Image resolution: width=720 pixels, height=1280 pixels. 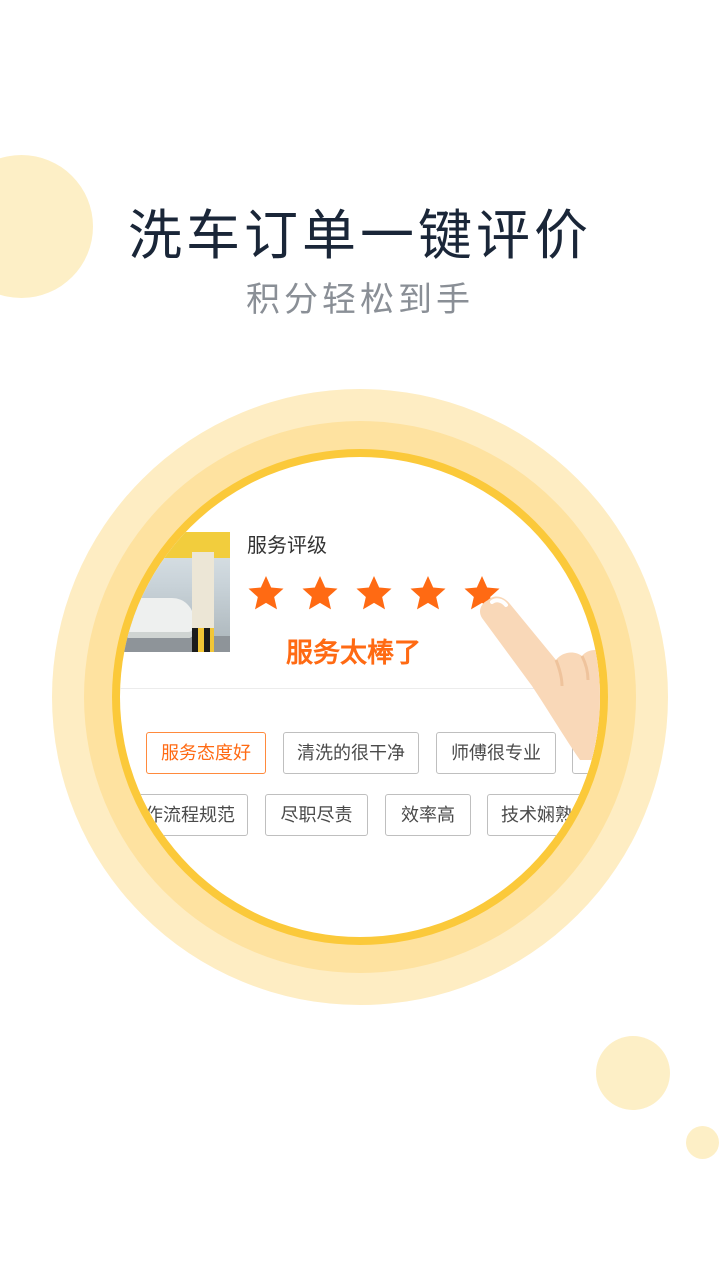 I want to click on decorative-circle-bottom-right-small, so click(x=702, y=1142).